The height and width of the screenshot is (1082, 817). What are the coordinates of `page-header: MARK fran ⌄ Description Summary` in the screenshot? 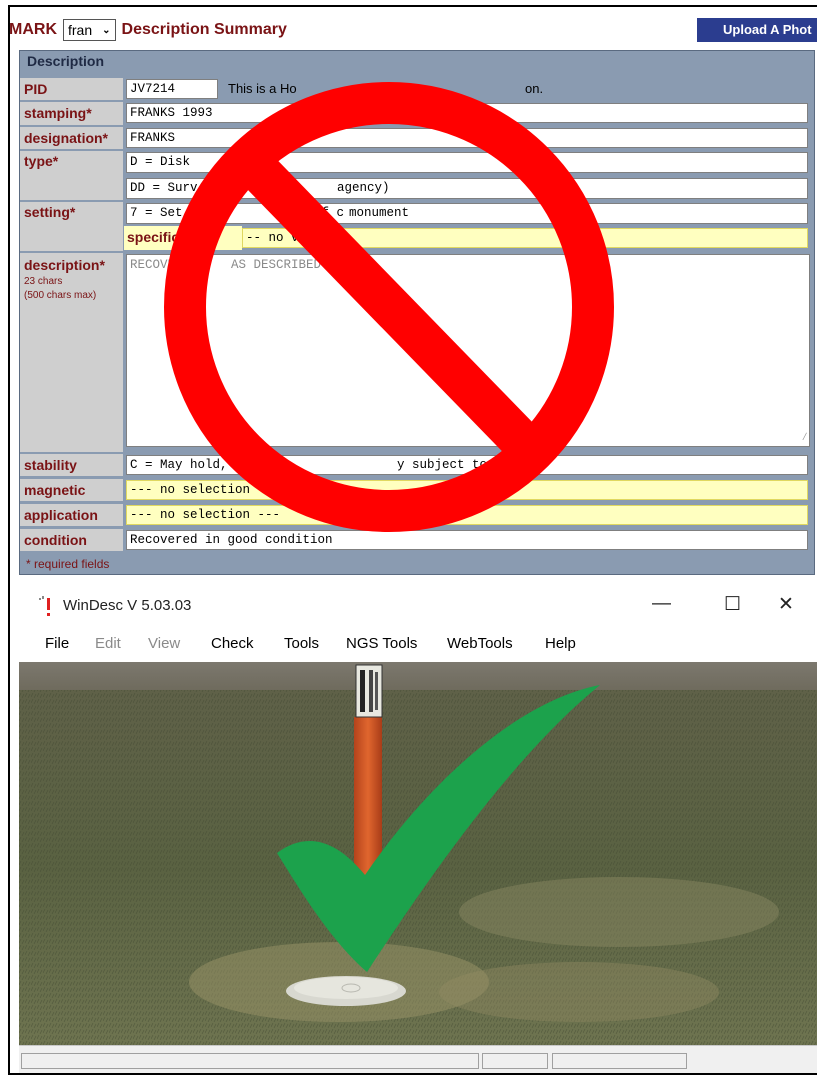 It's located at (148, 30).